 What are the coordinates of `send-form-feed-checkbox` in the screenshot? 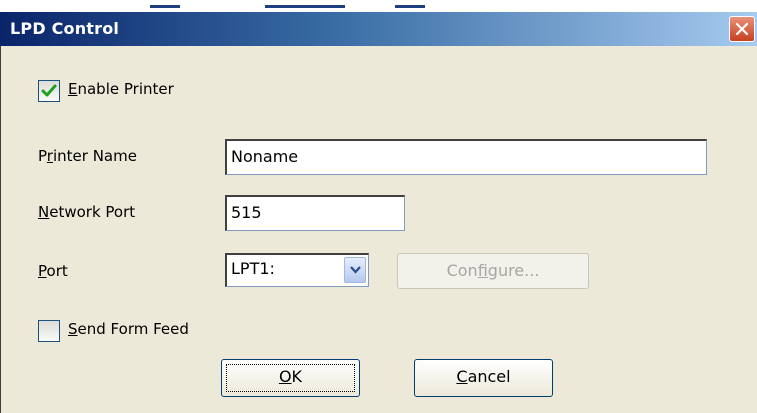 It's located at (49, 331).